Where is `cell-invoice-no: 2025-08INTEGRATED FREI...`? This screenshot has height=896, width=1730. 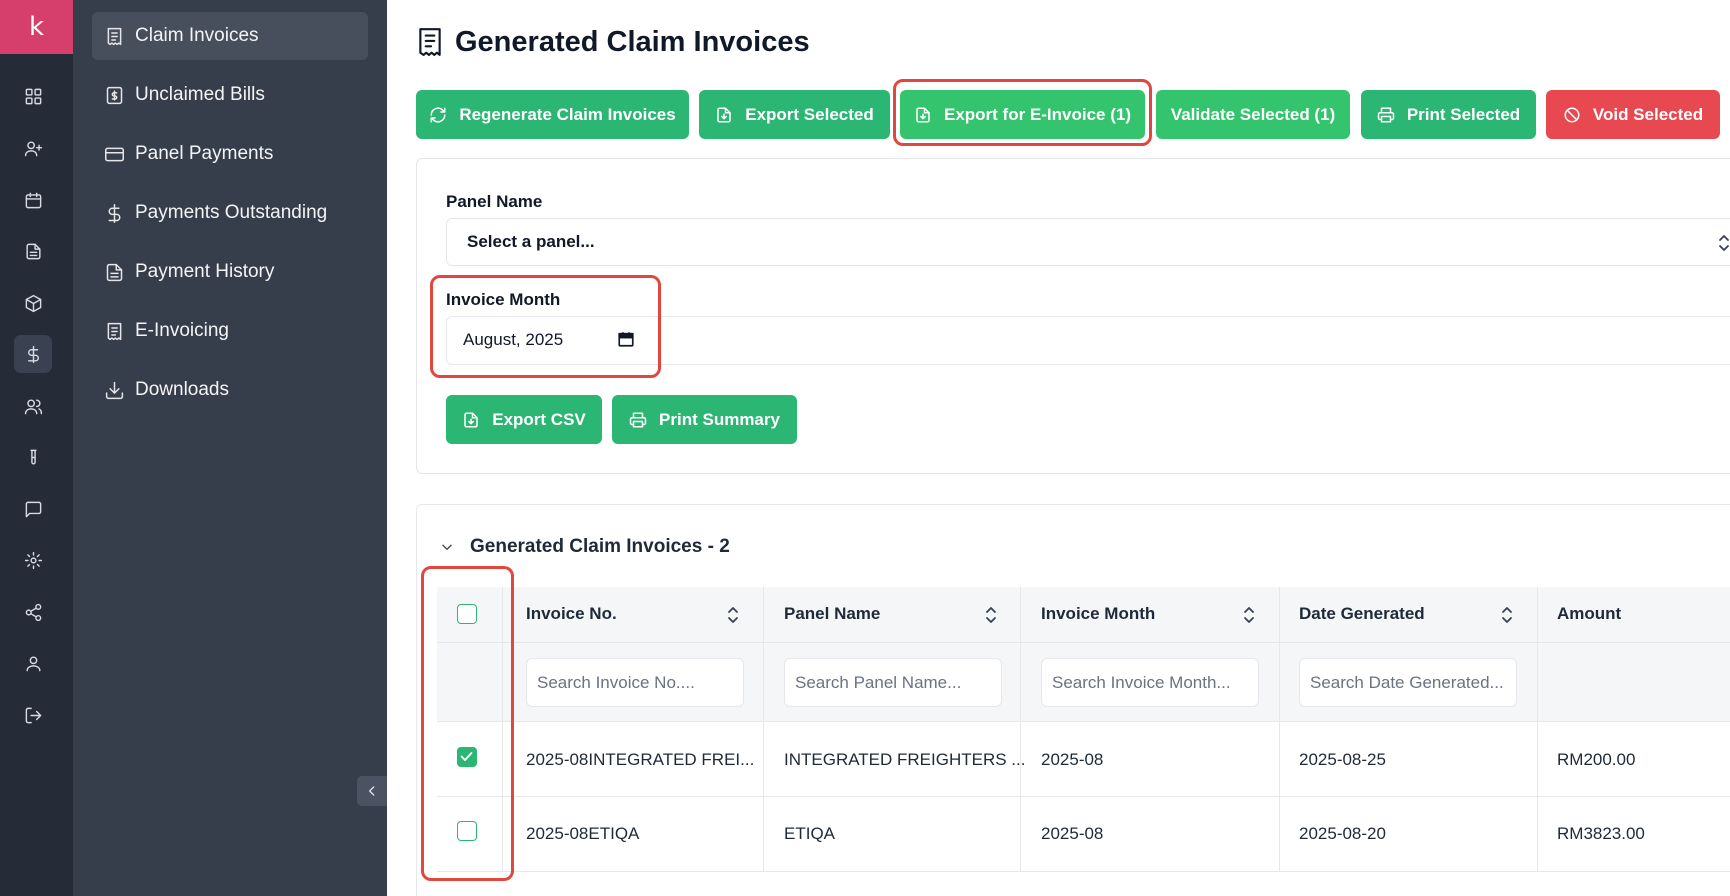
cell-invoice-no: 2025-08INTEGRATED FREI... is located at coordinates (640, 759).